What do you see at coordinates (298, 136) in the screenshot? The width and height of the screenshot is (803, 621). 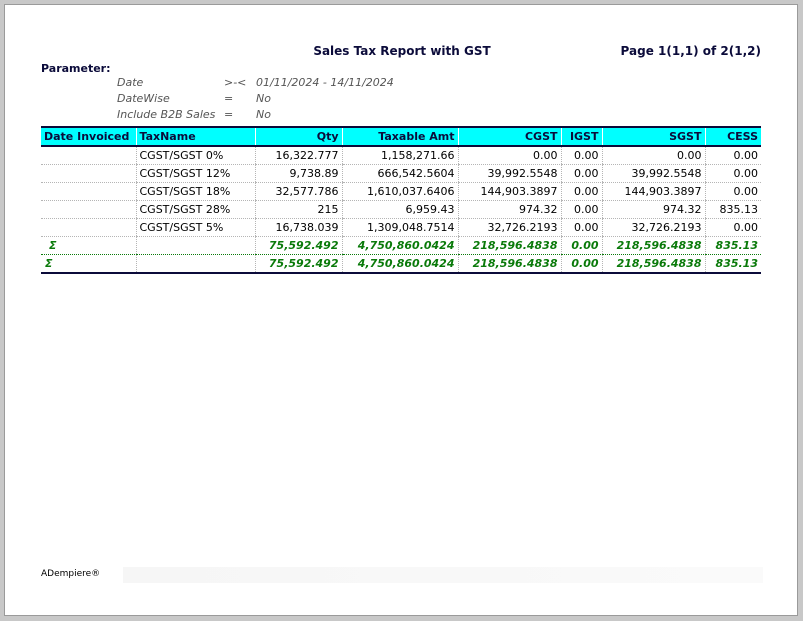 I see `column-header-qty: Qty` at bounding box center [298, 136].